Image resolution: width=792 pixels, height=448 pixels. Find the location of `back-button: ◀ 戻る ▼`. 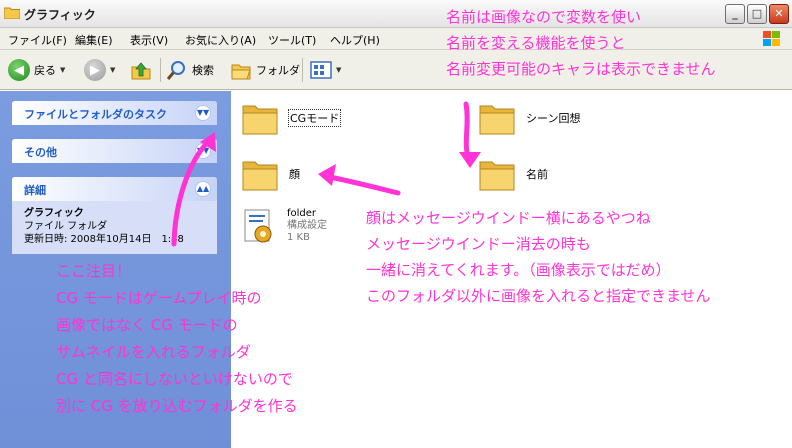

back-button: ◀ 戻る ▼ is located at coordinates (36, 70).